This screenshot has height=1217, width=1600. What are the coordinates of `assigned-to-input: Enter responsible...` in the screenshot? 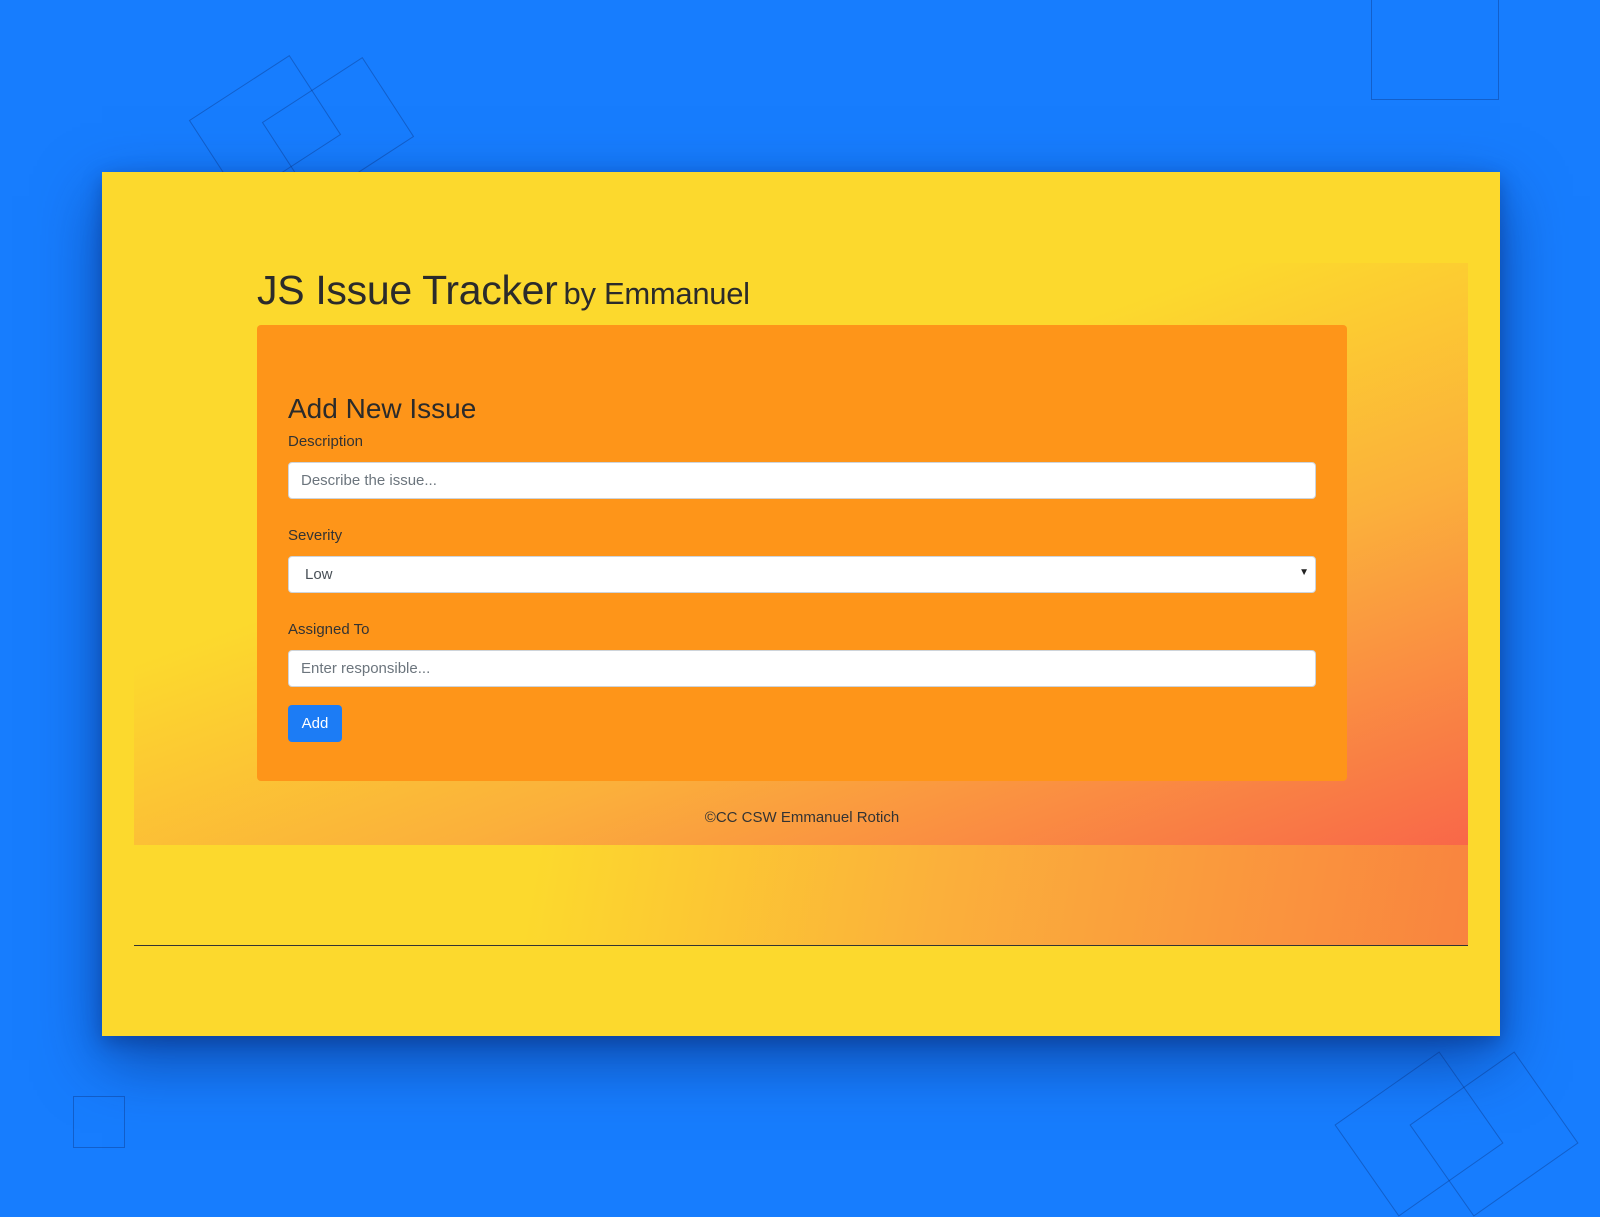 It's located at (802, 668).